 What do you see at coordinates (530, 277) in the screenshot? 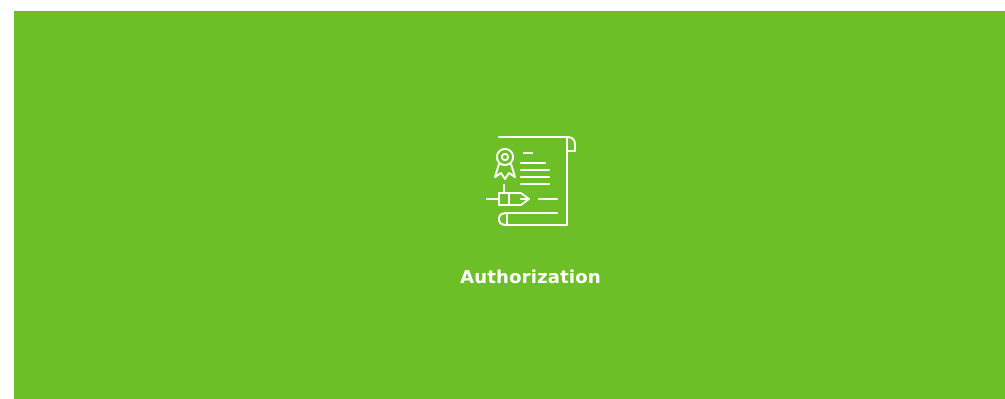
I see `tile-label: Authorization` at bounding box center [530, 277].